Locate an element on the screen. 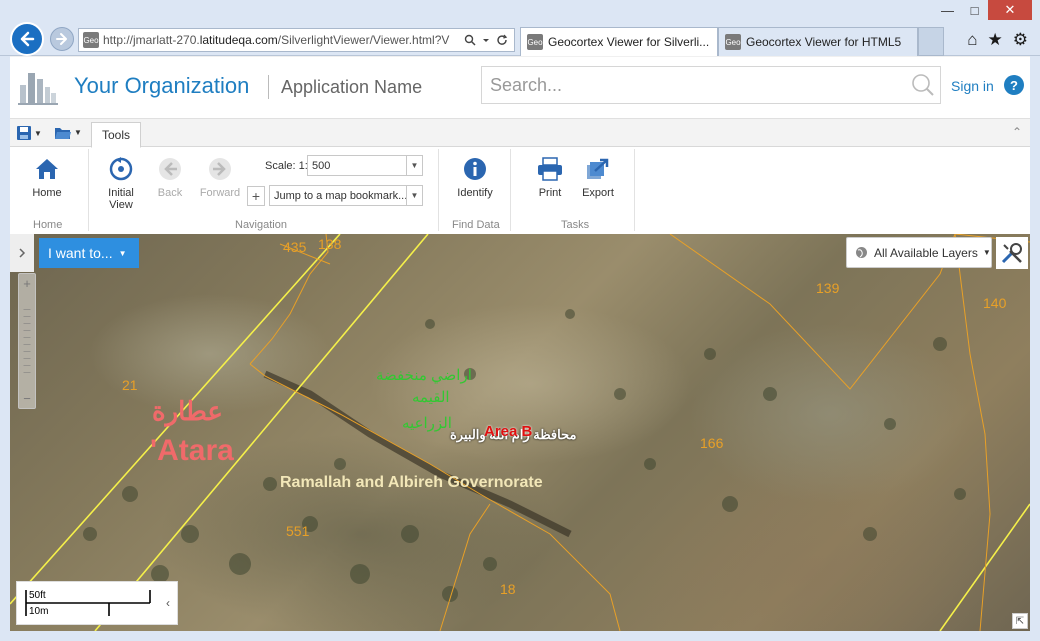 The height and width of the screenshot is (641, 1040). back-label: Back is located at coordinates (170, 193).